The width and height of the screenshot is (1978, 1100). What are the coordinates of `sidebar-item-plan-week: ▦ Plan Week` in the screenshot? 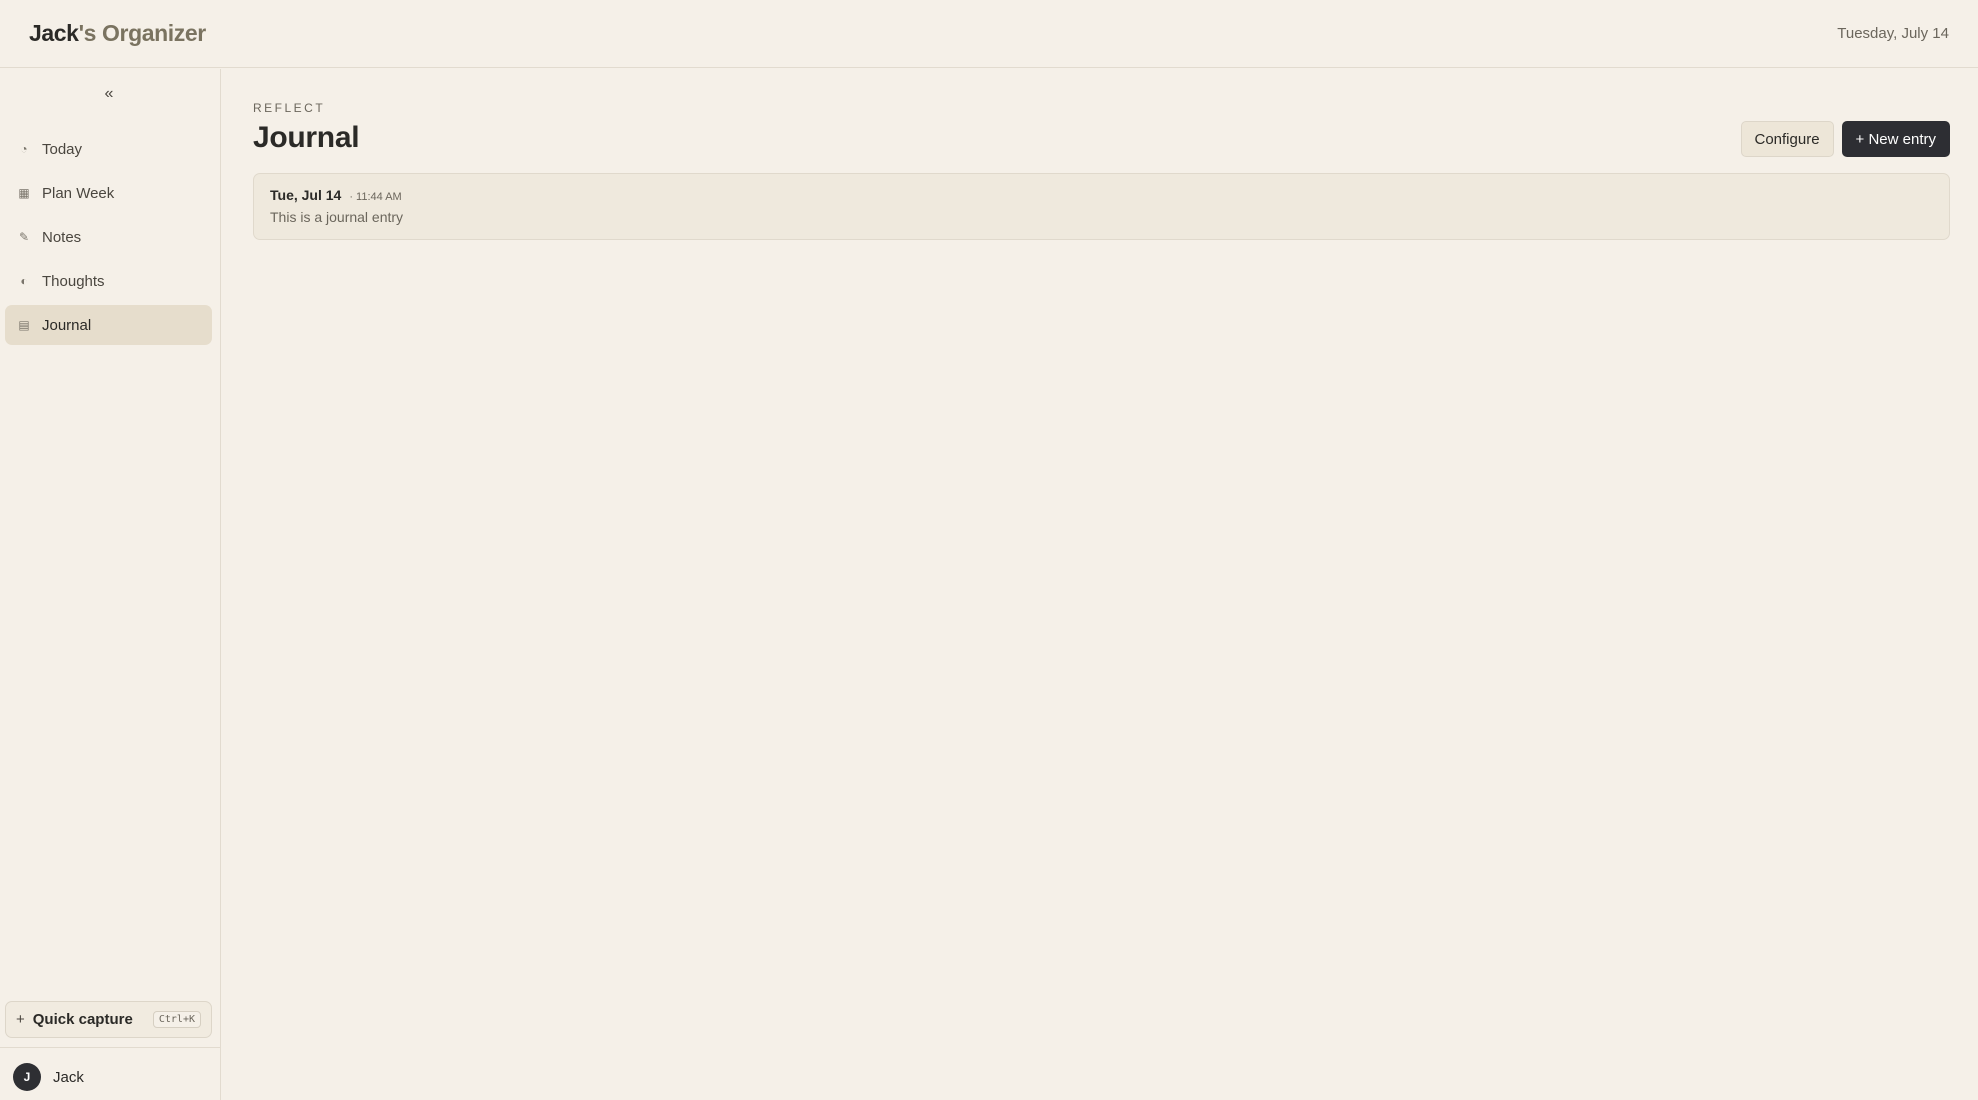 It's located at (108, 193).